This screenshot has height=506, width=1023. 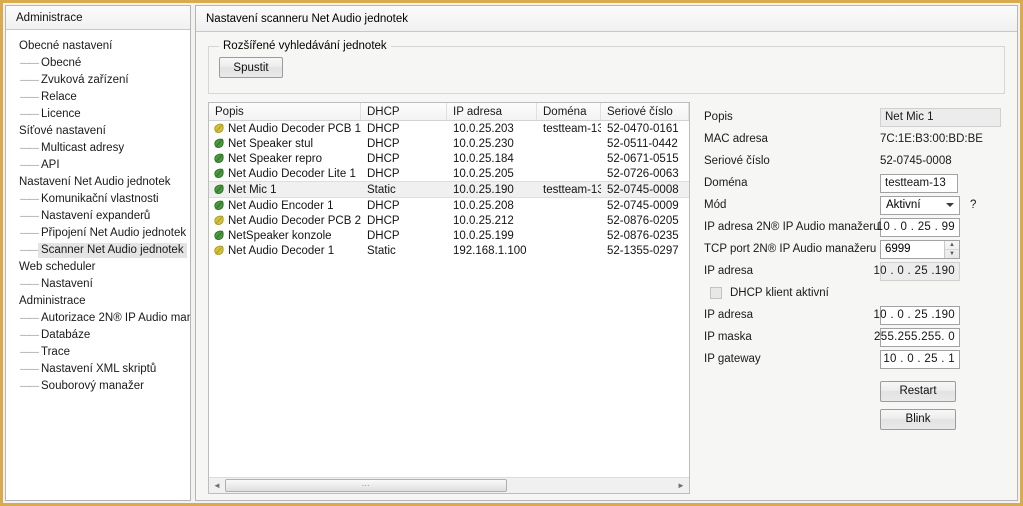 I want to click on sidebar-item-label: Web scheduler, so click(x=57, y=267).